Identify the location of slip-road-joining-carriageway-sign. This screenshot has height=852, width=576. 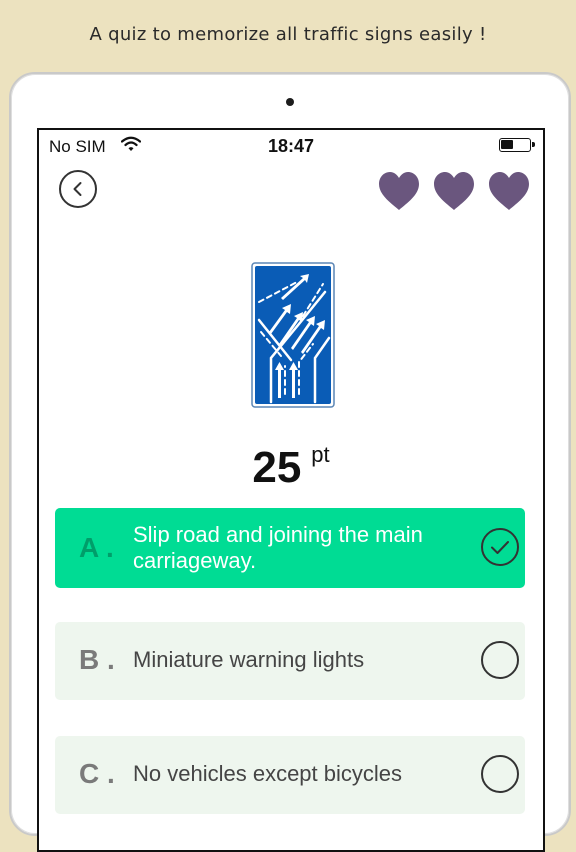
(293, 335).